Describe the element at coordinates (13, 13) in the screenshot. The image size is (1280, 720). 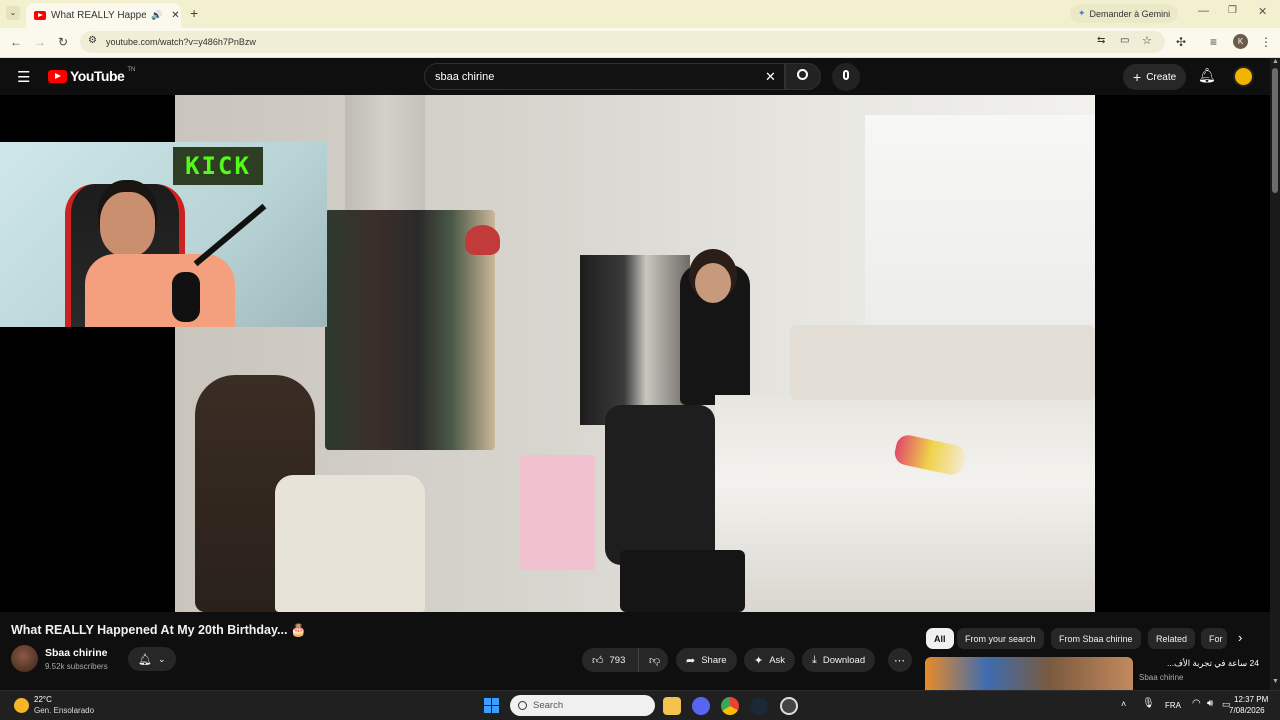
I see `tab-search-chevron-icon: ⌄` at that location.